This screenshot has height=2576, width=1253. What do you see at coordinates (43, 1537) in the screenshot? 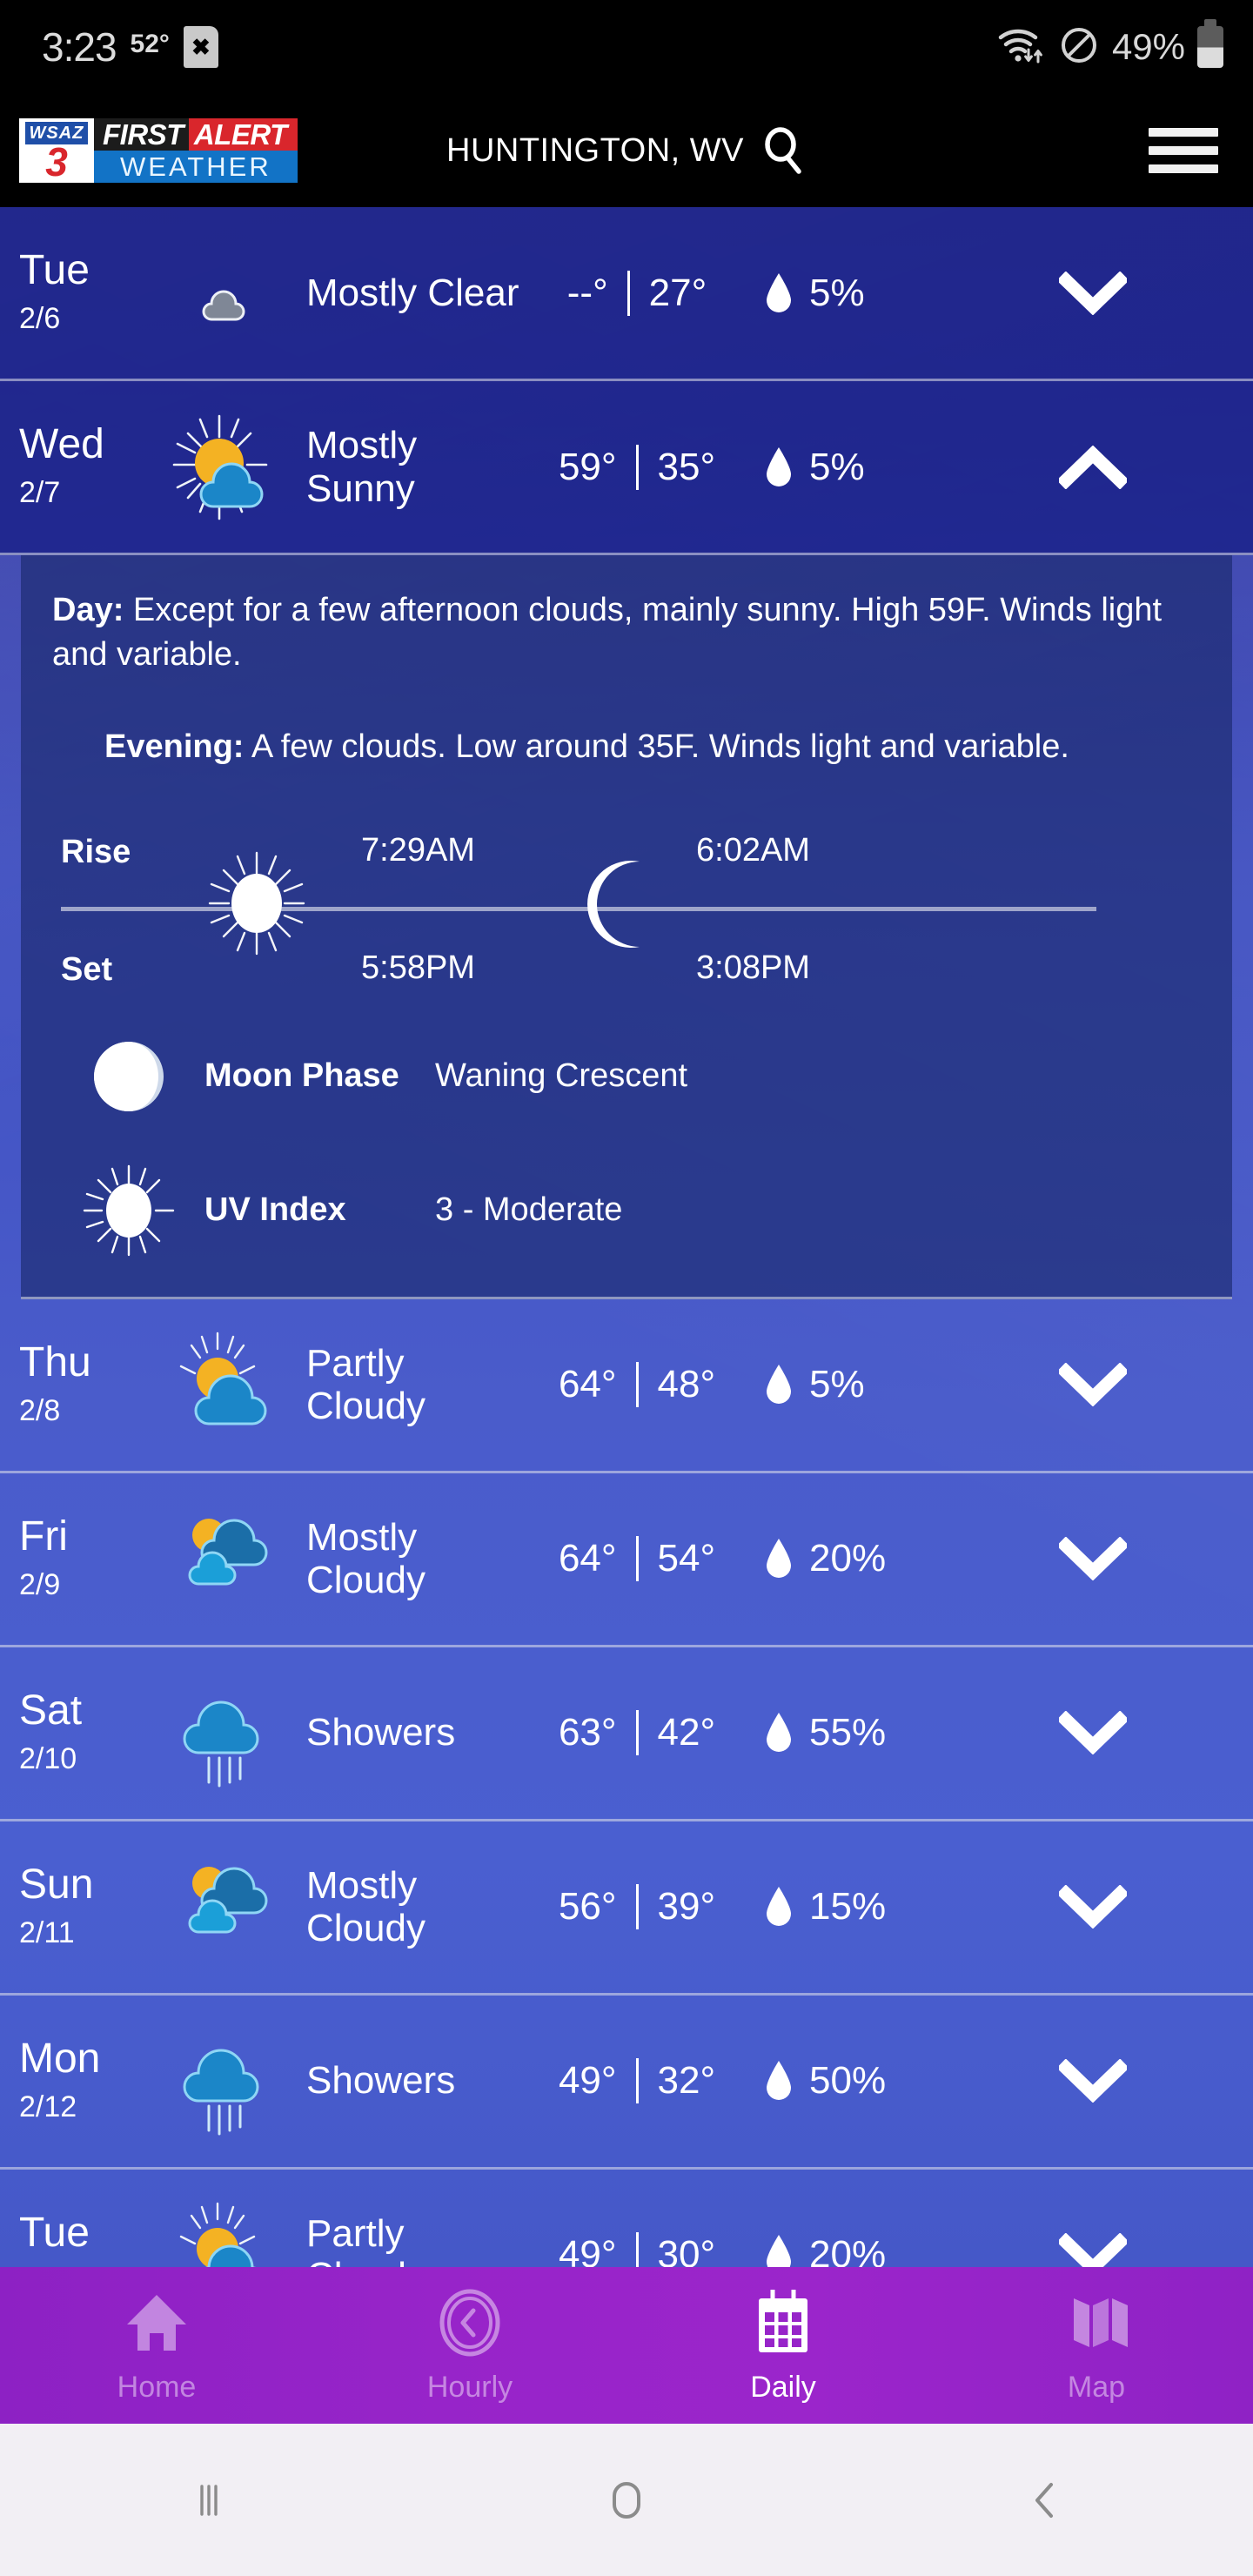
I see `day-name: Fri` at bounding box center [43, 1537].